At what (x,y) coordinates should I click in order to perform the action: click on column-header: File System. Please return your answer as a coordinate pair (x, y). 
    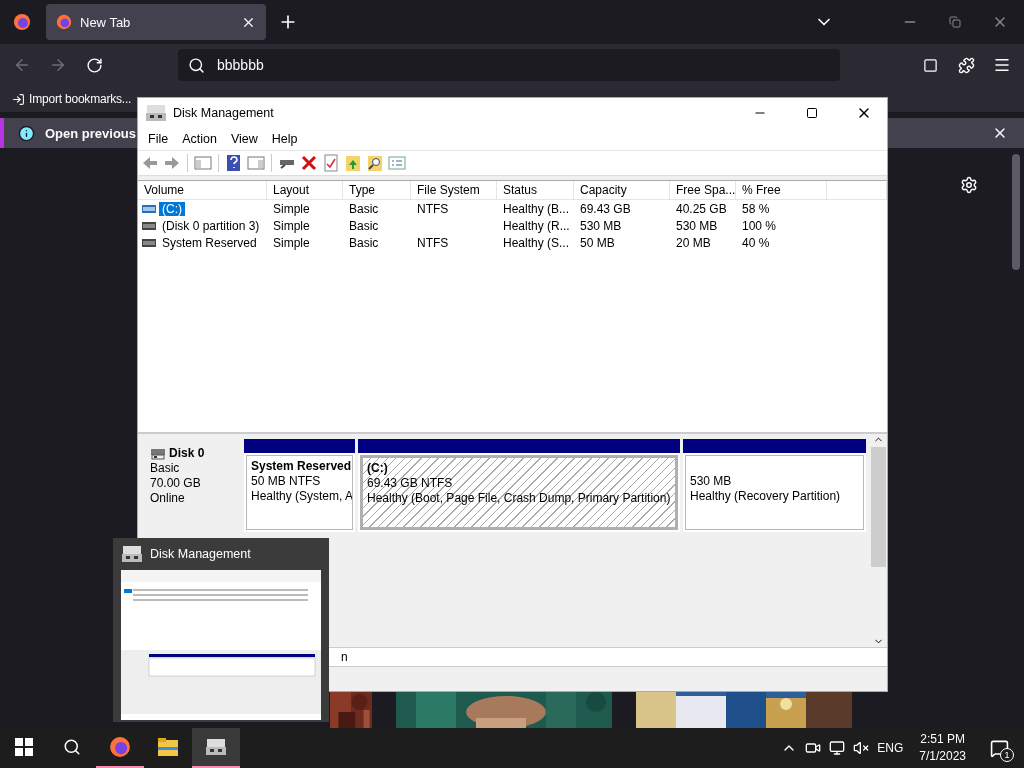
    Looking at the image, I should click on (454, 190).